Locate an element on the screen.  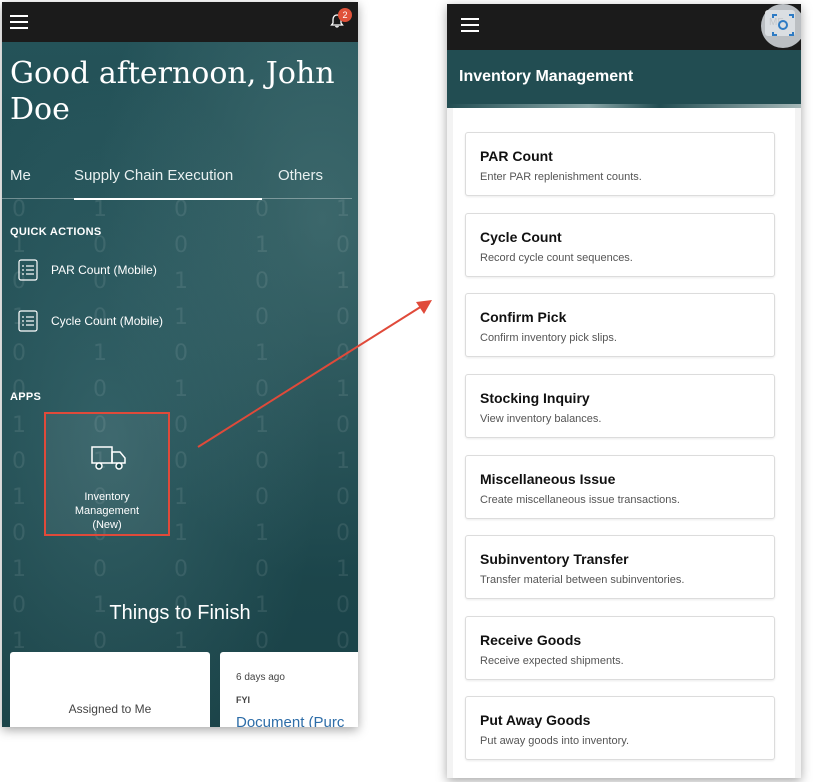
task-subtitle: View inventory balances. is located at coordinates (541, 419).